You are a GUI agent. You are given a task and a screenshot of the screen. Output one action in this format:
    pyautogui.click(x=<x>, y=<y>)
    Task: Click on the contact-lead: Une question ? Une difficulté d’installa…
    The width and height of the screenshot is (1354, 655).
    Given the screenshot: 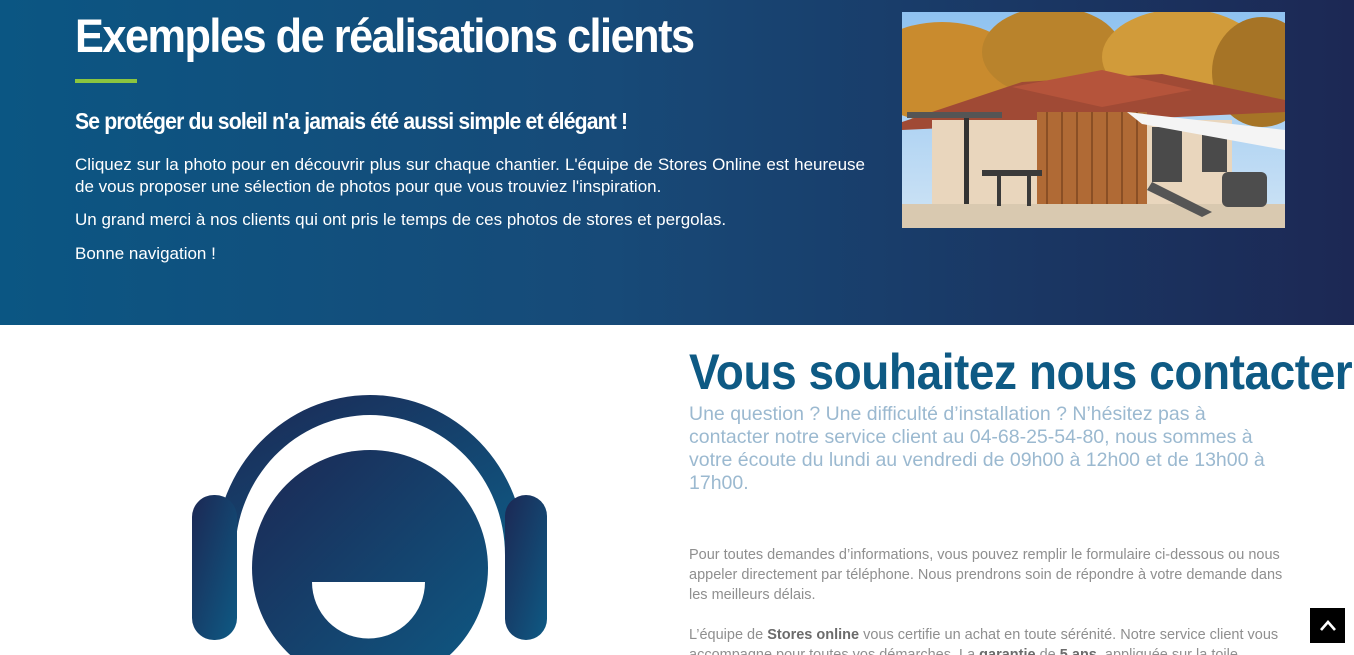 What is the action you would take?
    pyautogui.click(x=977, y=448)
    